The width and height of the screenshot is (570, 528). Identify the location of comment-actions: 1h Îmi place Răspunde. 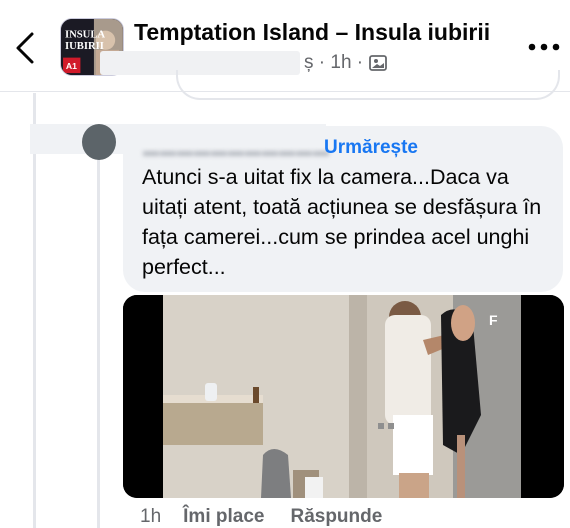
(274, 517).